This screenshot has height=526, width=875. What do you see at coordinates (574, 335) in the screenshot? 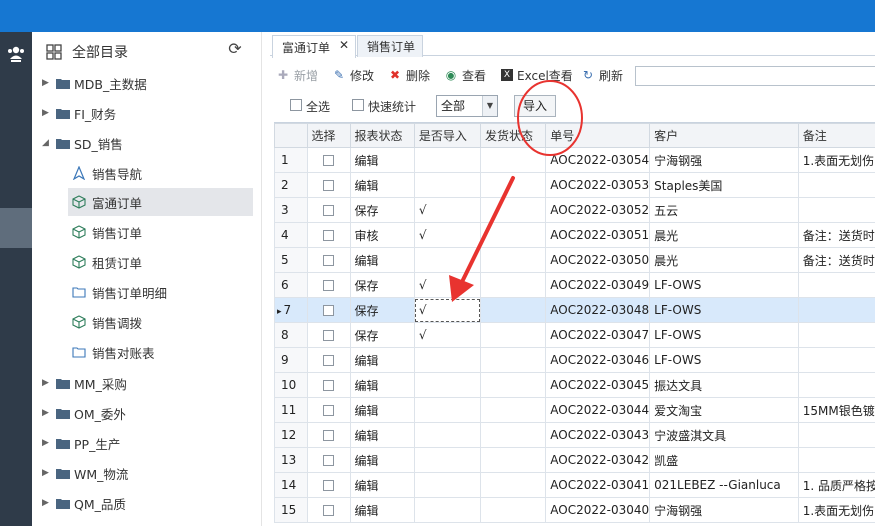
I see `table-row: 8 保存 √ AOC2022-03047 LF-OWS` at bounding box center [574, 335].